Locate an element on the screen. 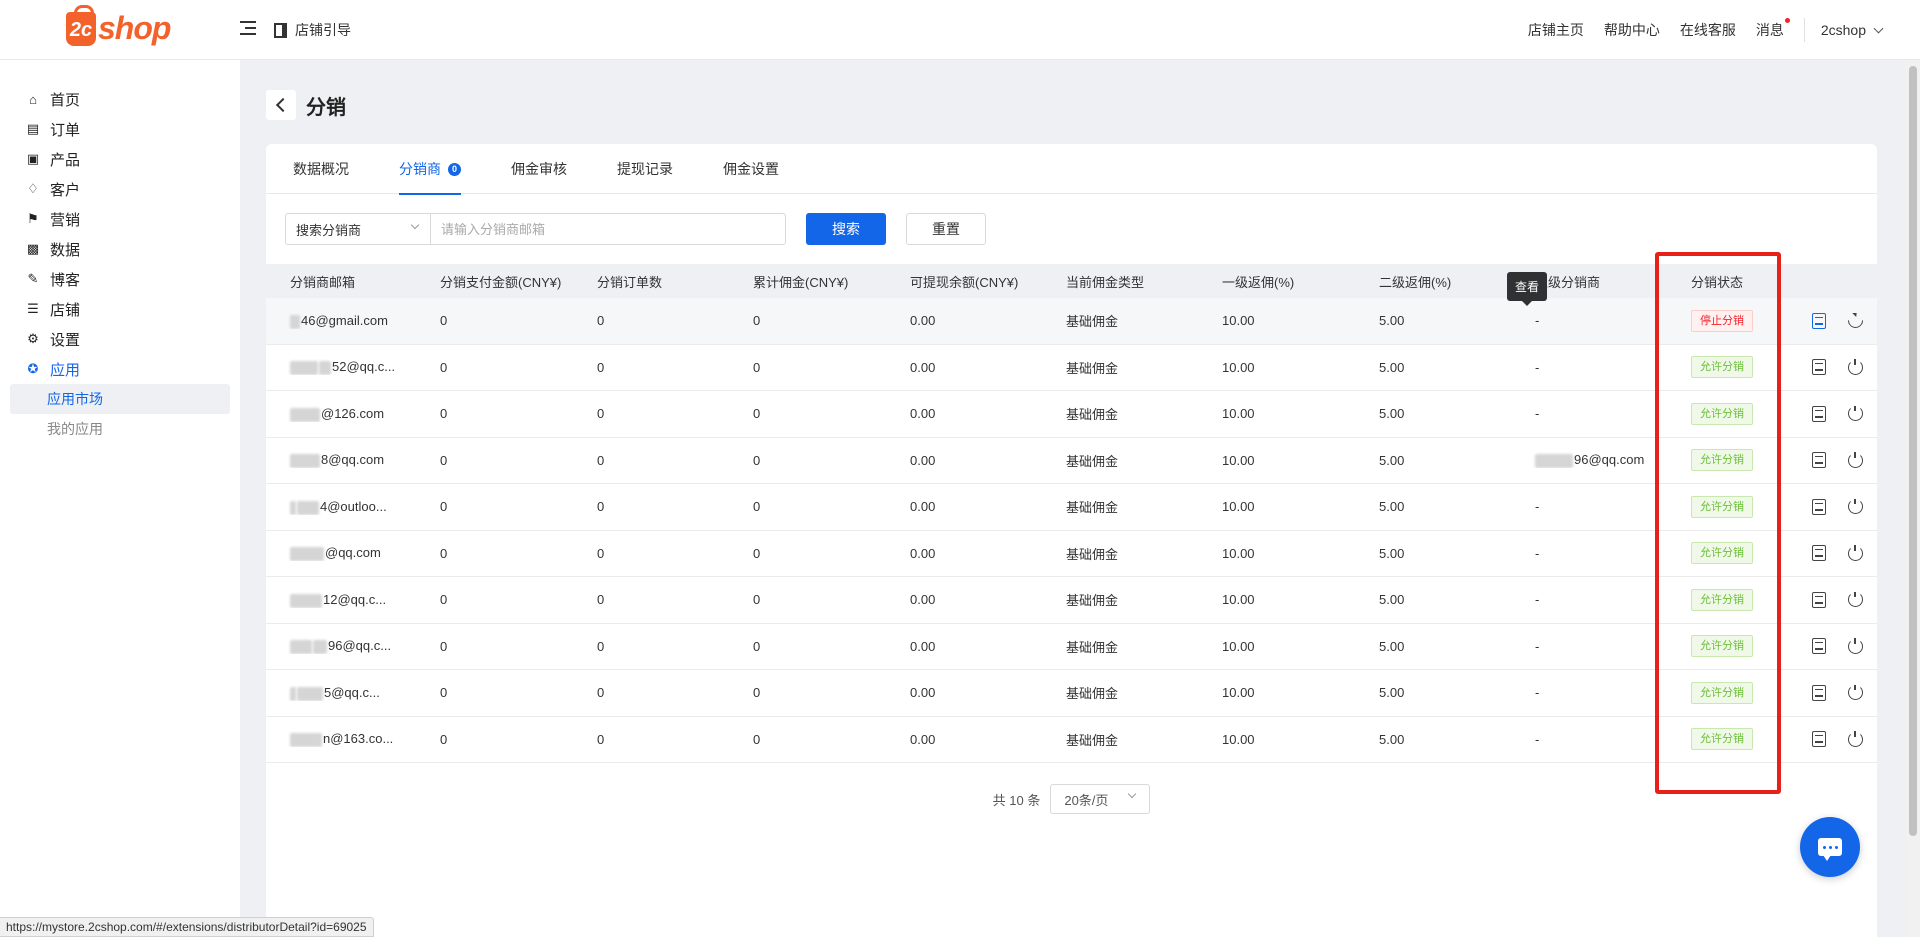 The height and width of the screenshot is (937, 1920). table-cell-actions is located at coordinates (1842, 599).